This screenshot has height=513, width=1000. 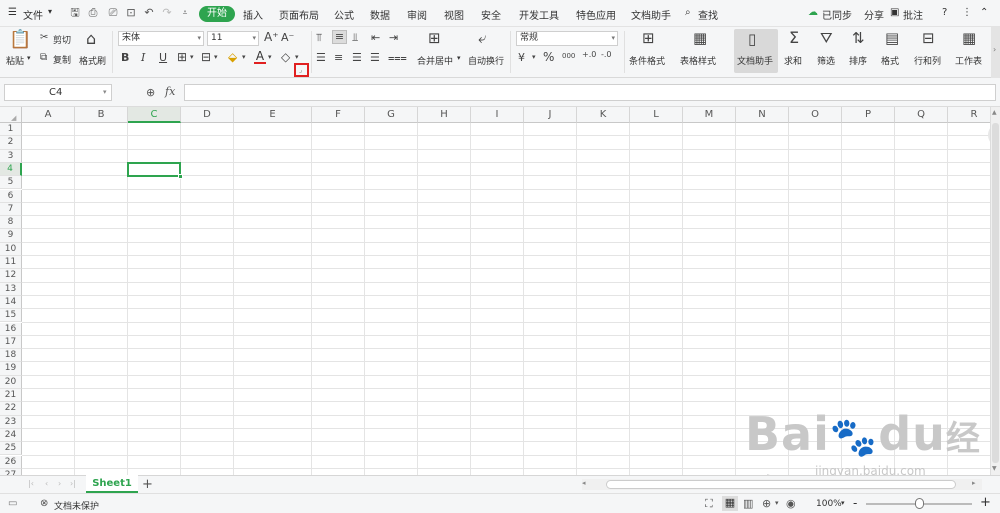 I want to click on scroll-left-icon: ◂, so click(x=584, y=483).